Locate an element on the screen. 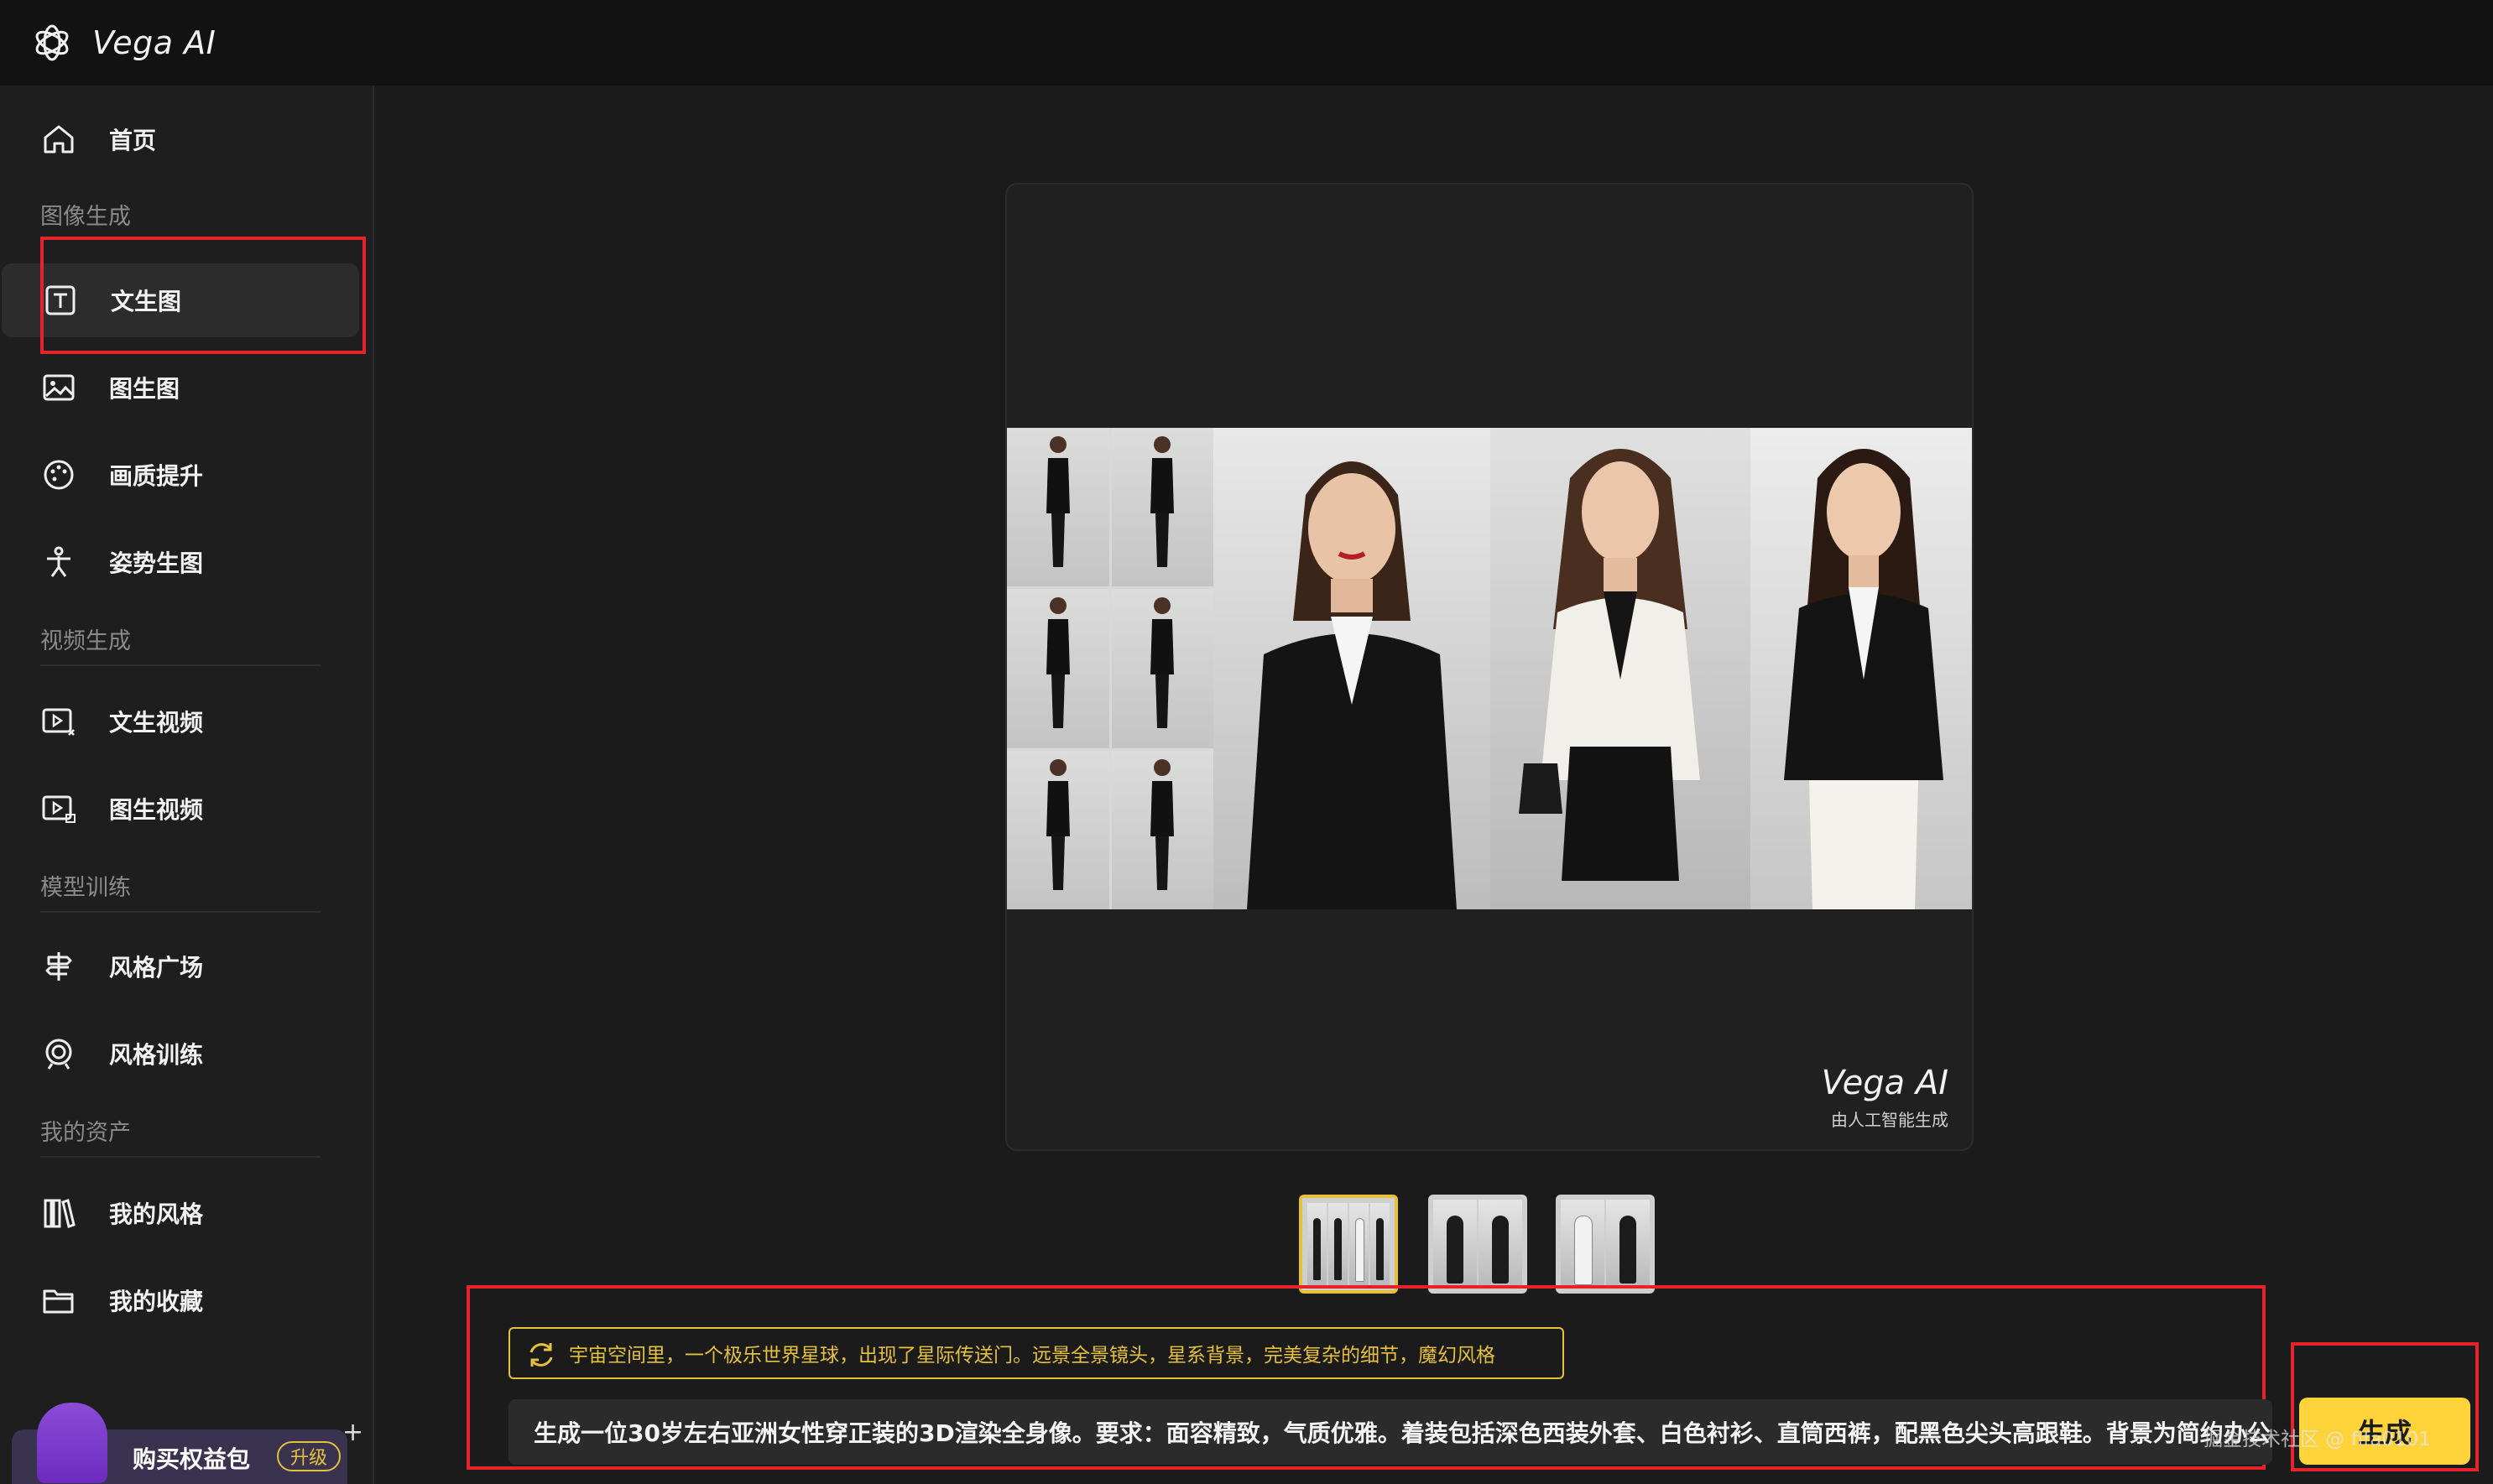 Image resolution: width=2493 pixels, height=1484 pixels. generated-image is located at coordinates (1489, 668).